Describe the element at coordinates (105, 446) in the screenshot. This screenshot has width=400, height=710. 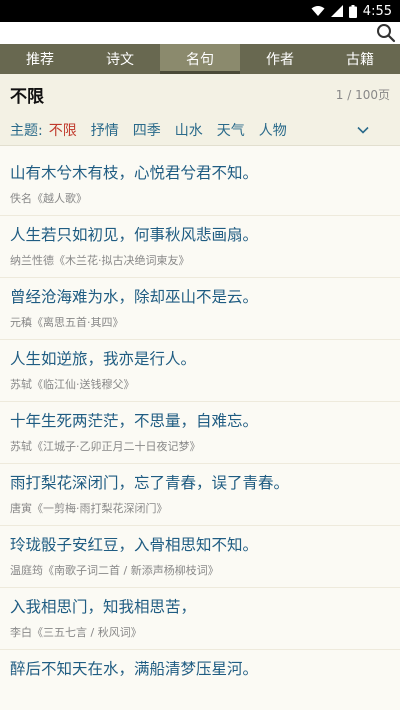
I see `quote-source: 苏轼《江城子·乙卯正月二十日夜记梦》` at that location.